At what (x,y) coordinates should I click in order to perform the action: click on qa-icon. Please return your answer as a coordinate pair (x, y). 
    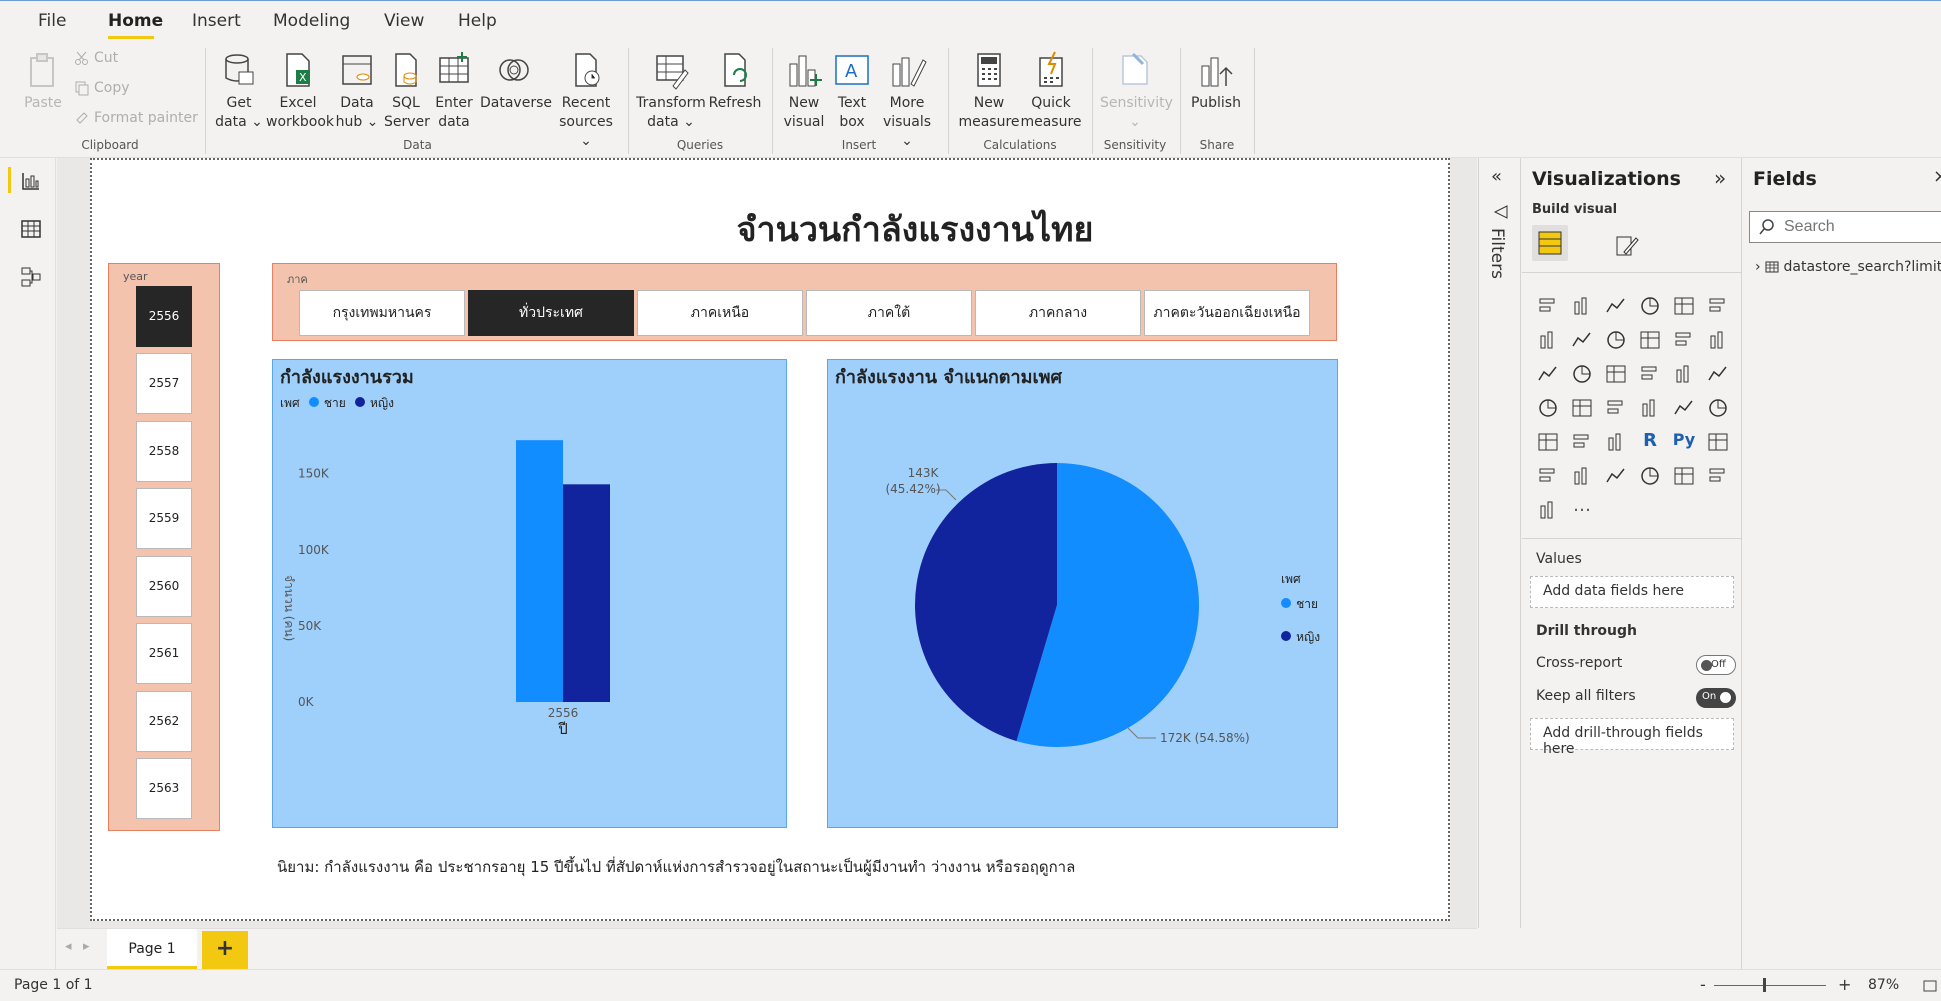
    Looking at the image, I should click on (1582, 476).